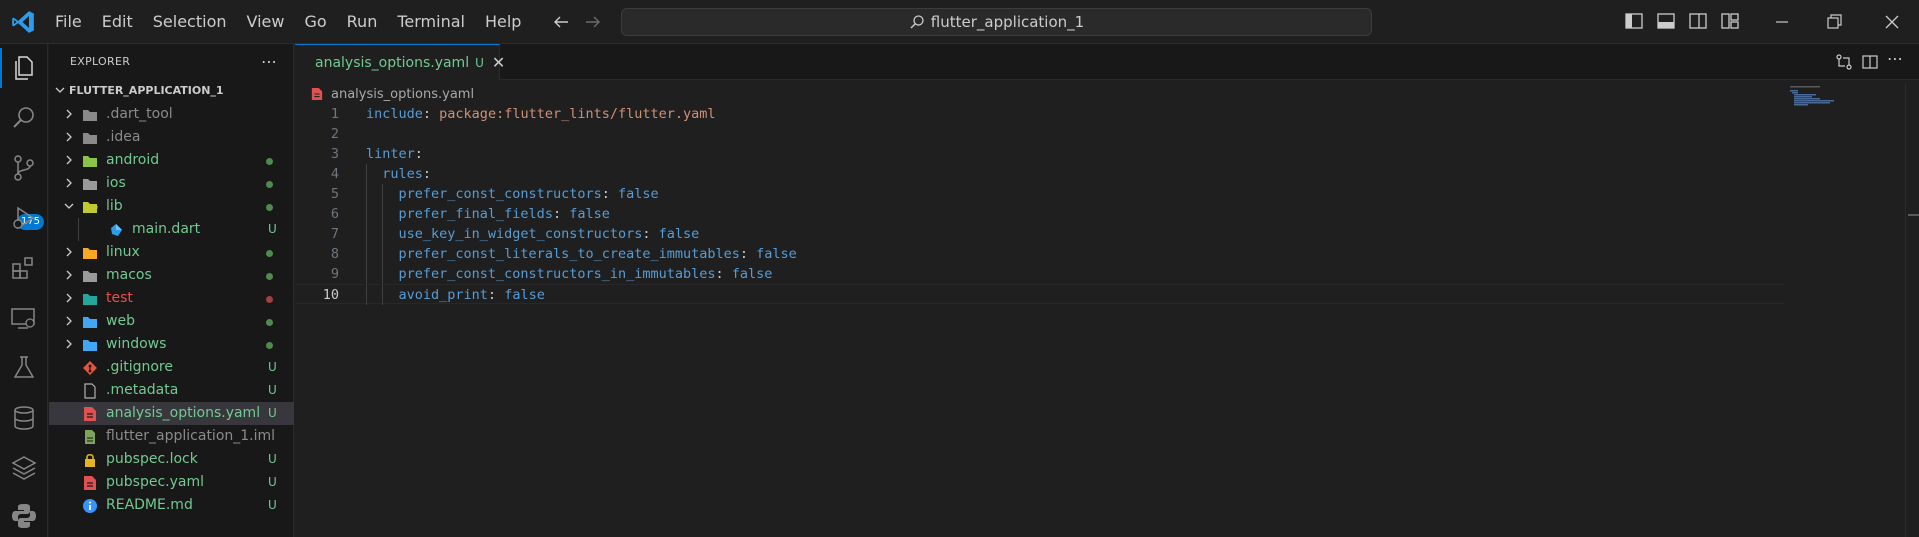  Describe the element at coordinates (171, 229) in the screenshot. I see `file-item: main.dart U` at that location.